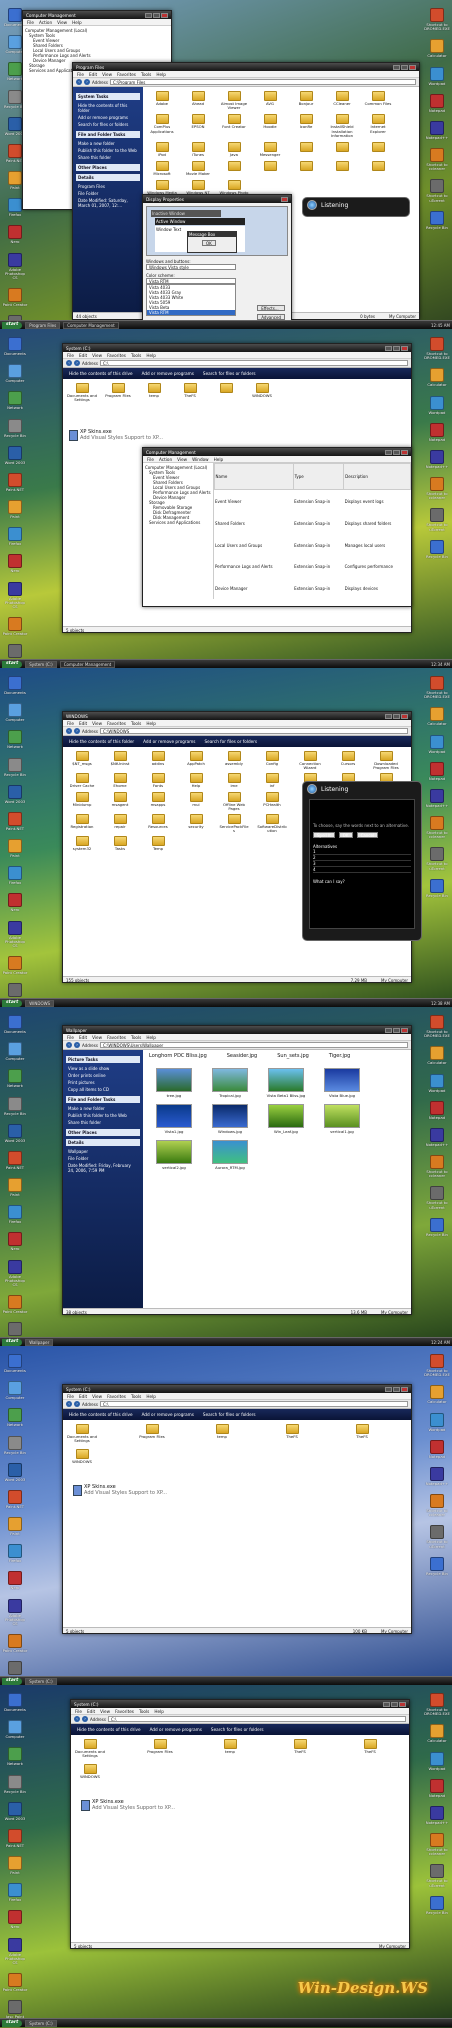 This screenshot has width=452, height=2028. Describe the element at coordinates (198, 168) in the screenshot. I see `folder-item: Movie Maker` at that location.